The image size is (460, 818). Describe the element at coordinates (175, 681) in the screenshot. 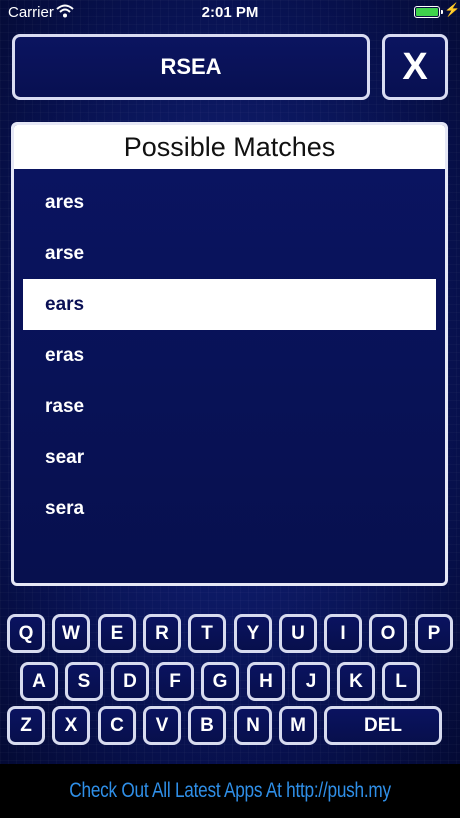

I see `key-f: F` at that location.